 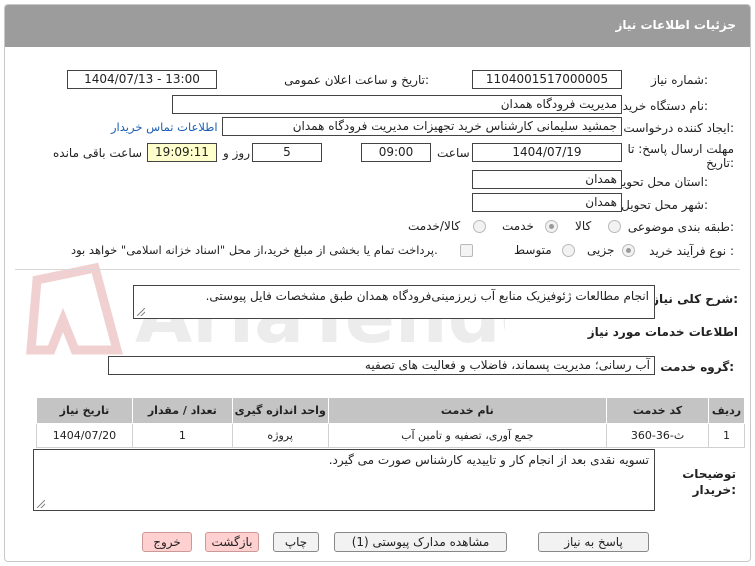 I want to click on col-header-service-code: کد خدمت, so click(x=657, y=410).